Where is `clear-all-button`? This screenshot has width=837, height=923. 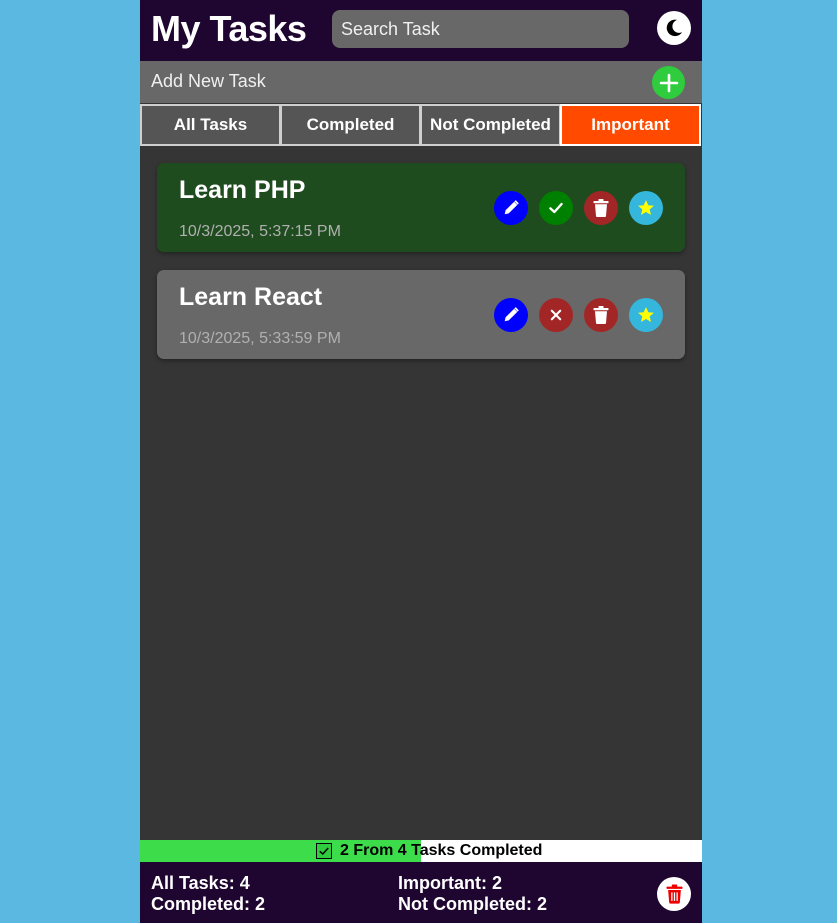 clear-all-button is located at coordinates (674, 894).